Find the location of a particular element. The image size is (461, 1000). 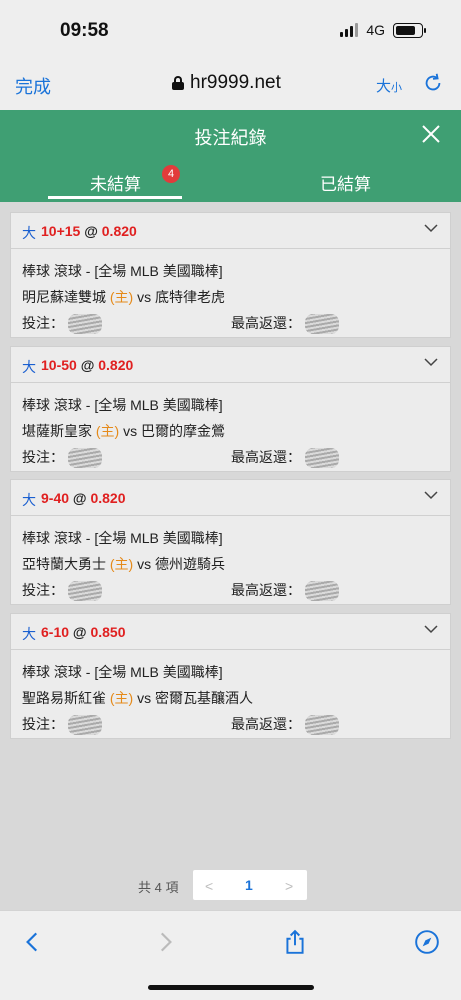

done-button: 完成 is located at coordinates (33, 86).